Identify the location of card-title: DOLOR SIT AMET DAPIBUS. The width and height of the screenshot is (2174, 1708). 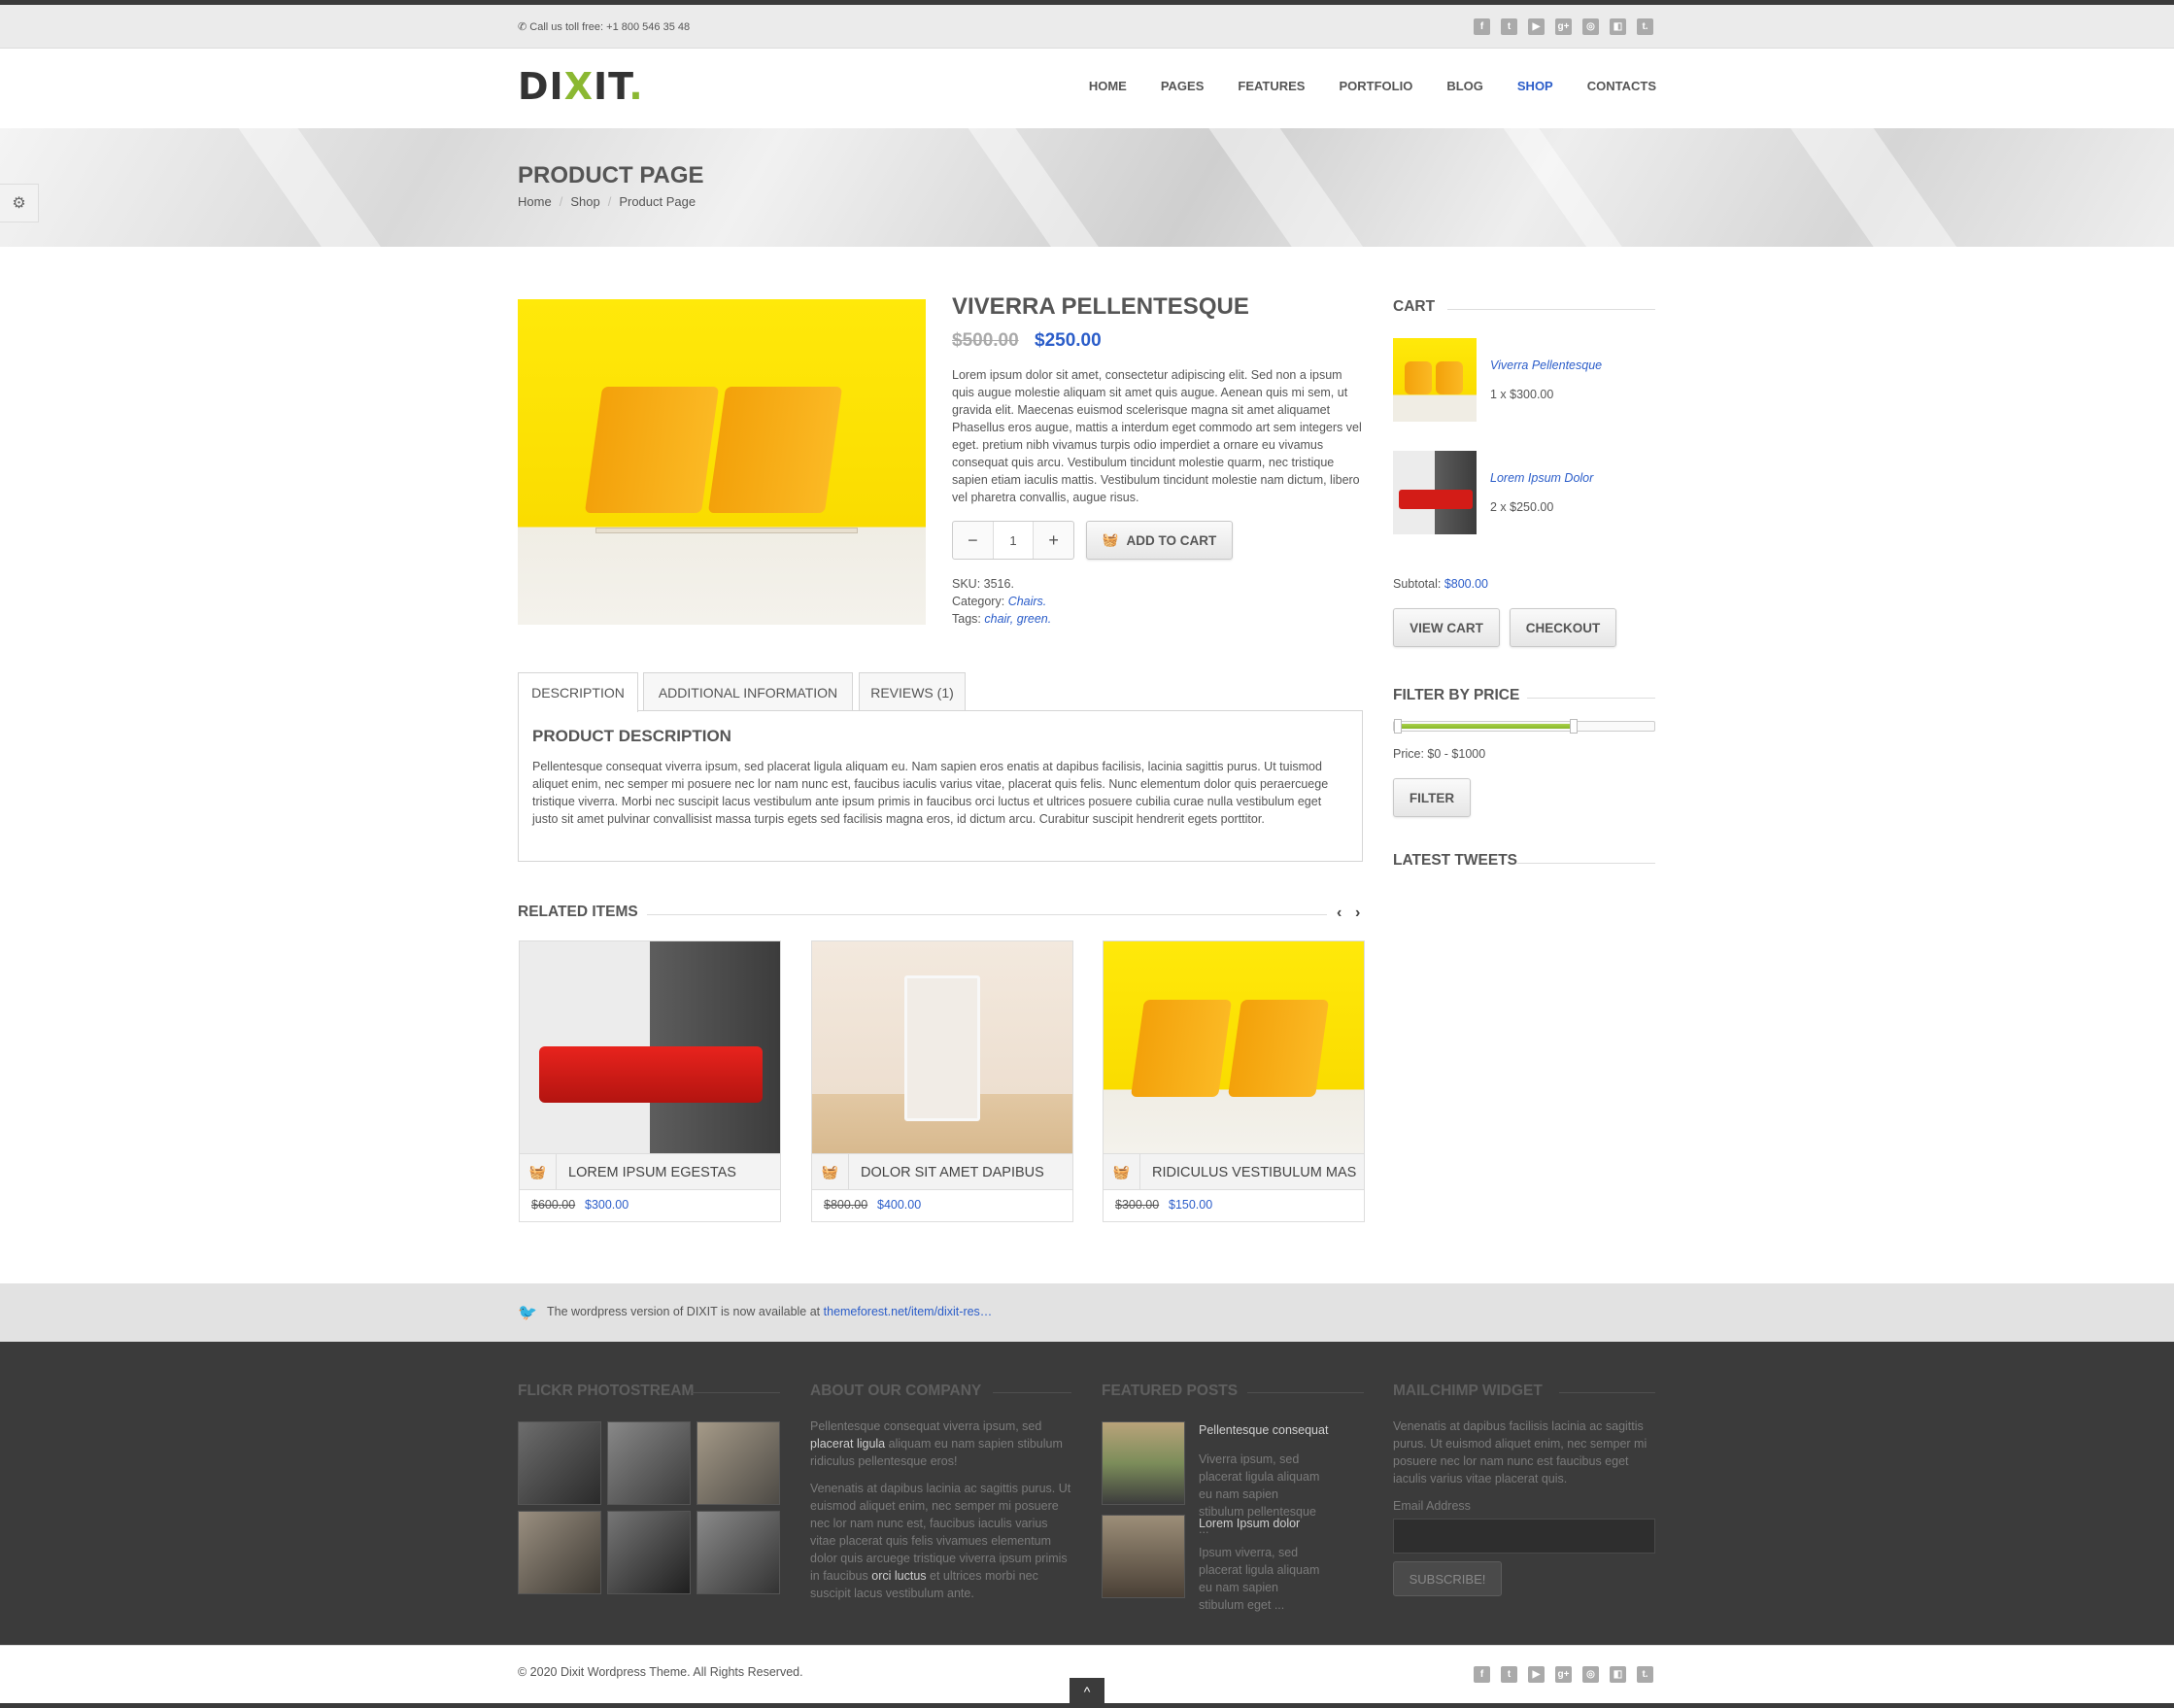
(952, 1172).